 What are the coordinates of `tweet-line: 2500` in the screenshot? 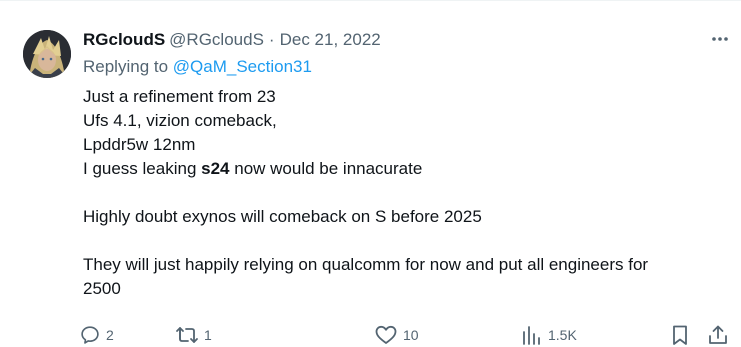 It's located at (102, 288).